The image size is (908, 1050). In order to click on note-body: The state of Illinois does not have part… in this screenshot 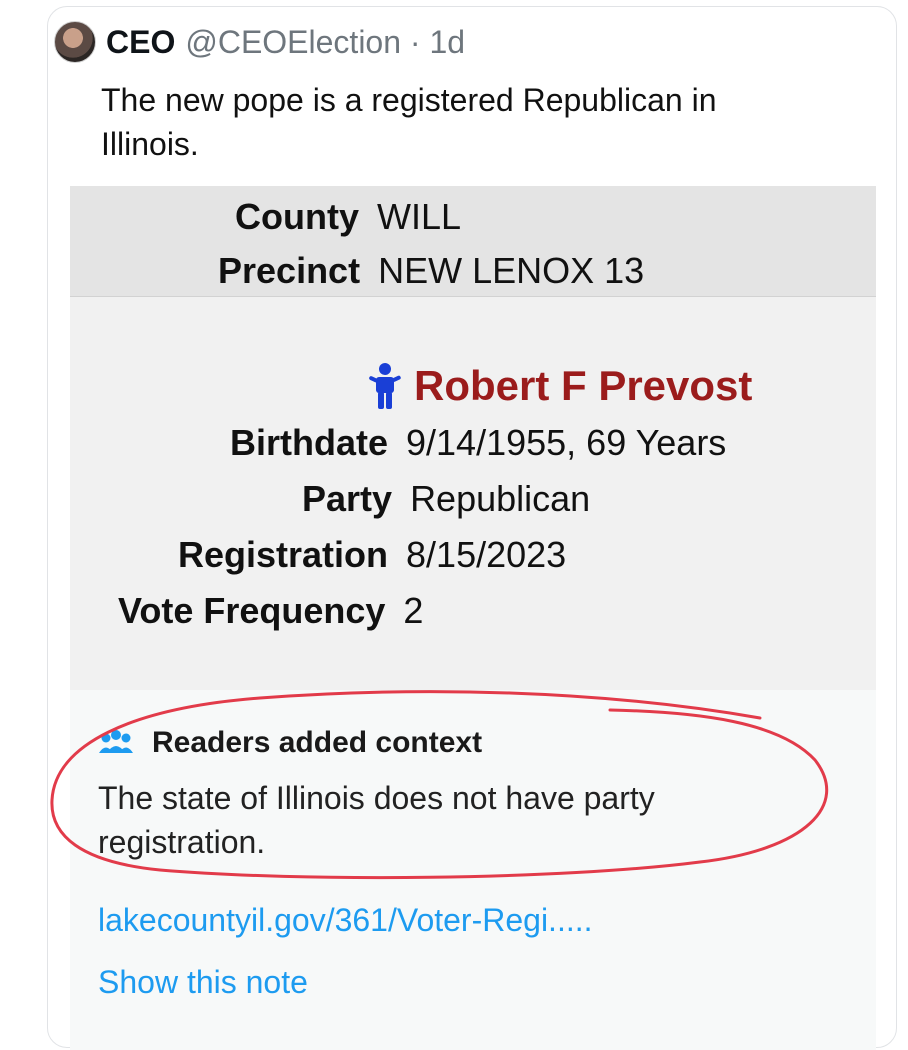, I will do `click(376, 820)`.